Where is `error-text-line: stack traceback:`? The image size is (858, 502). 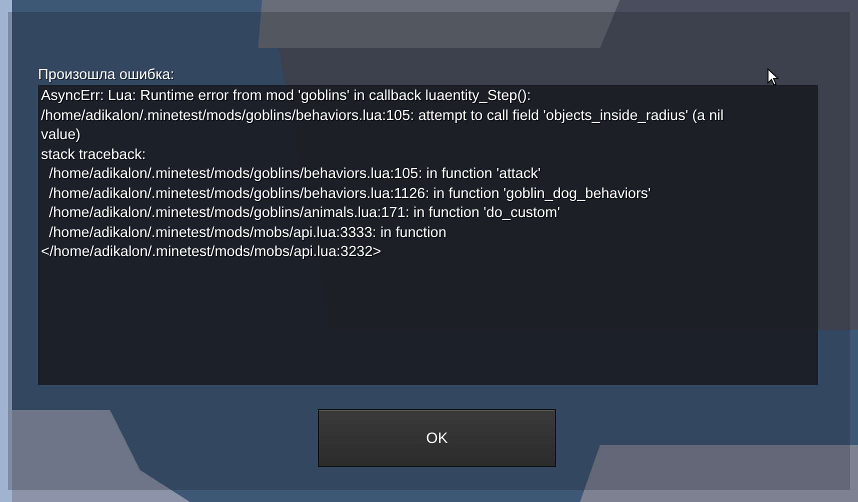
error-text-line: stack traceback: is located at coordinates (94, 155).